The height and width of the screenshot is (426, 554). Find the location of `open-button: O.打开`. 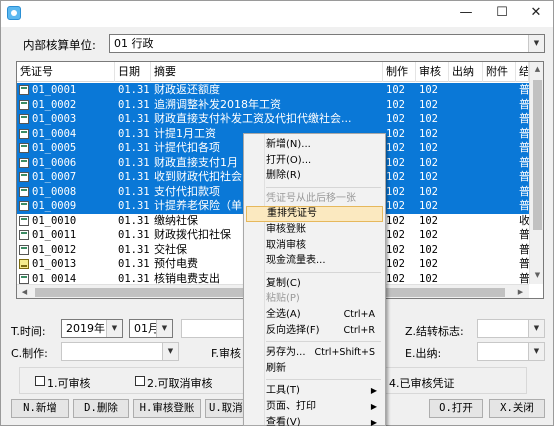

open-button: O.打开 is located at coordinates (456, 408).